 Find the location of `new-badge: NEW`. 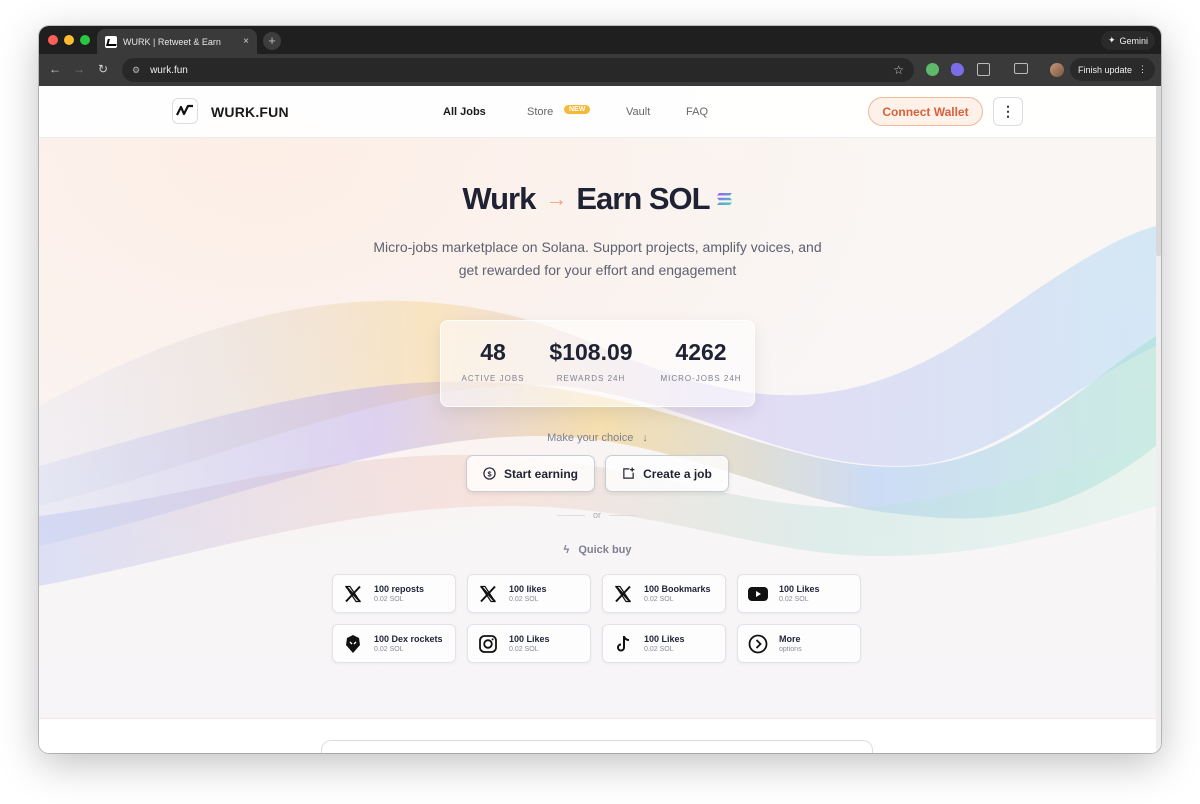

new-badge: NEW is located at coordinates (577, 109).